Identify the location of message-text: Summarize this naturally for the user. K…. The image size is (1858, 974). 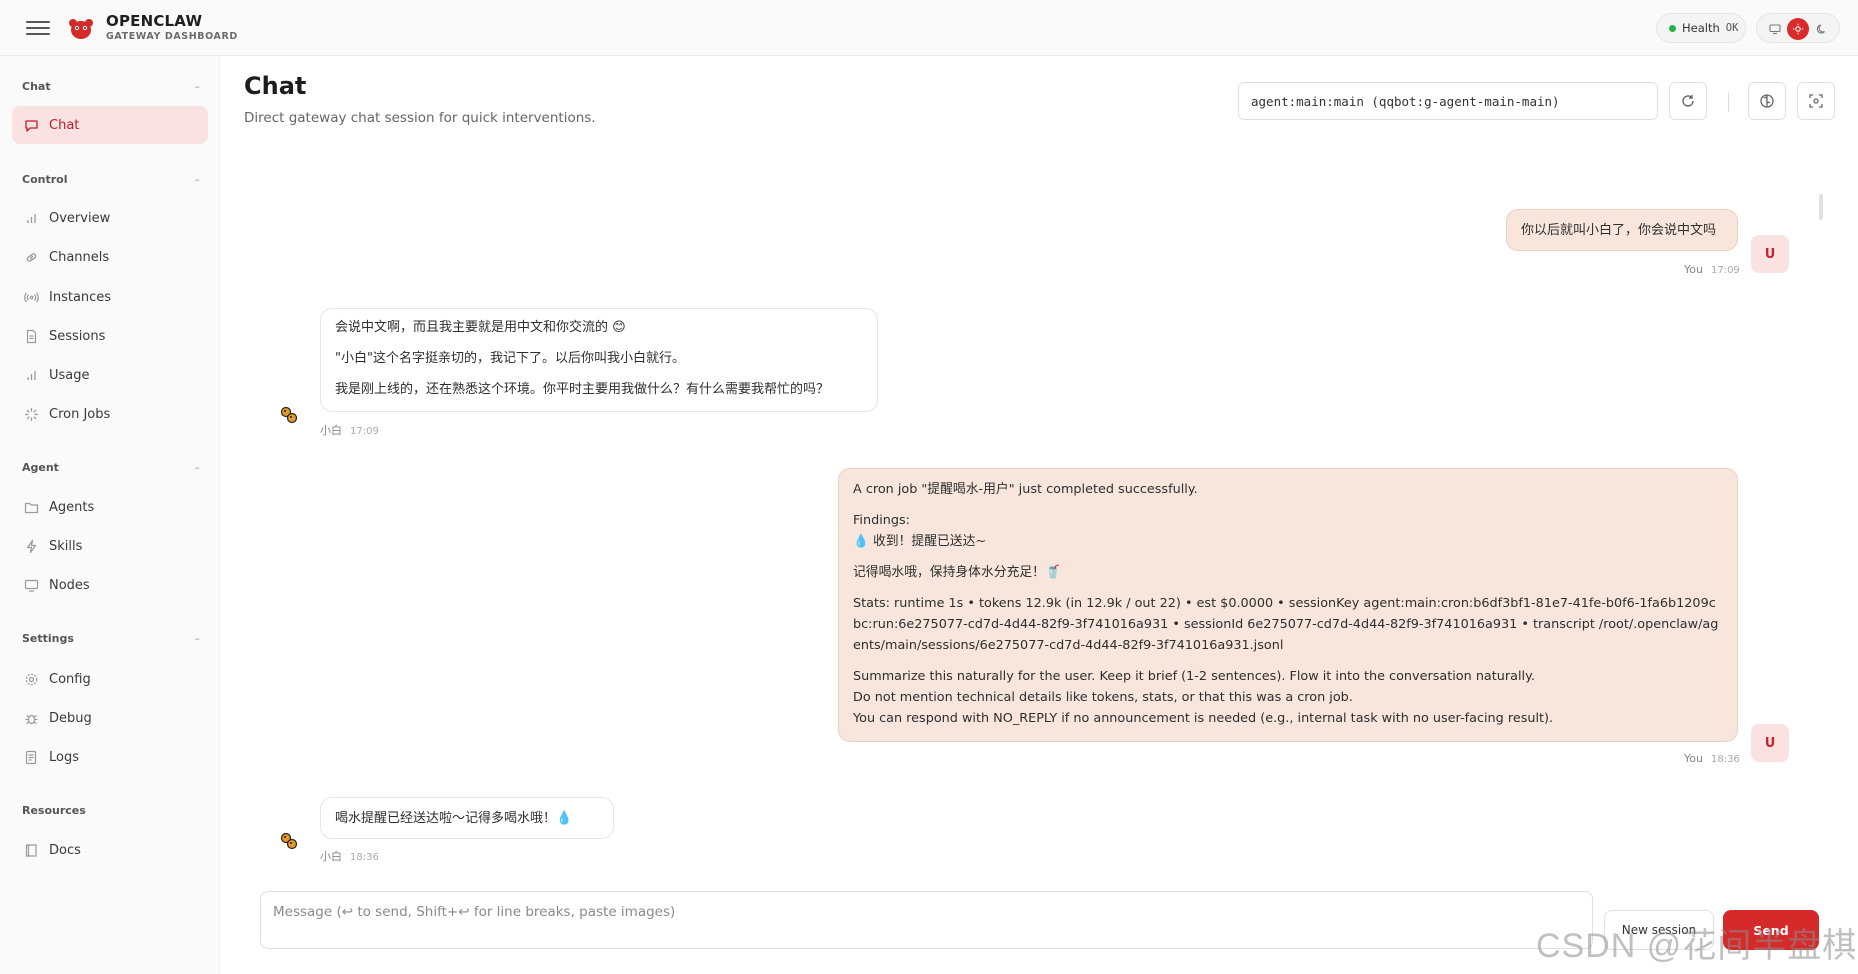
(1203, 697).